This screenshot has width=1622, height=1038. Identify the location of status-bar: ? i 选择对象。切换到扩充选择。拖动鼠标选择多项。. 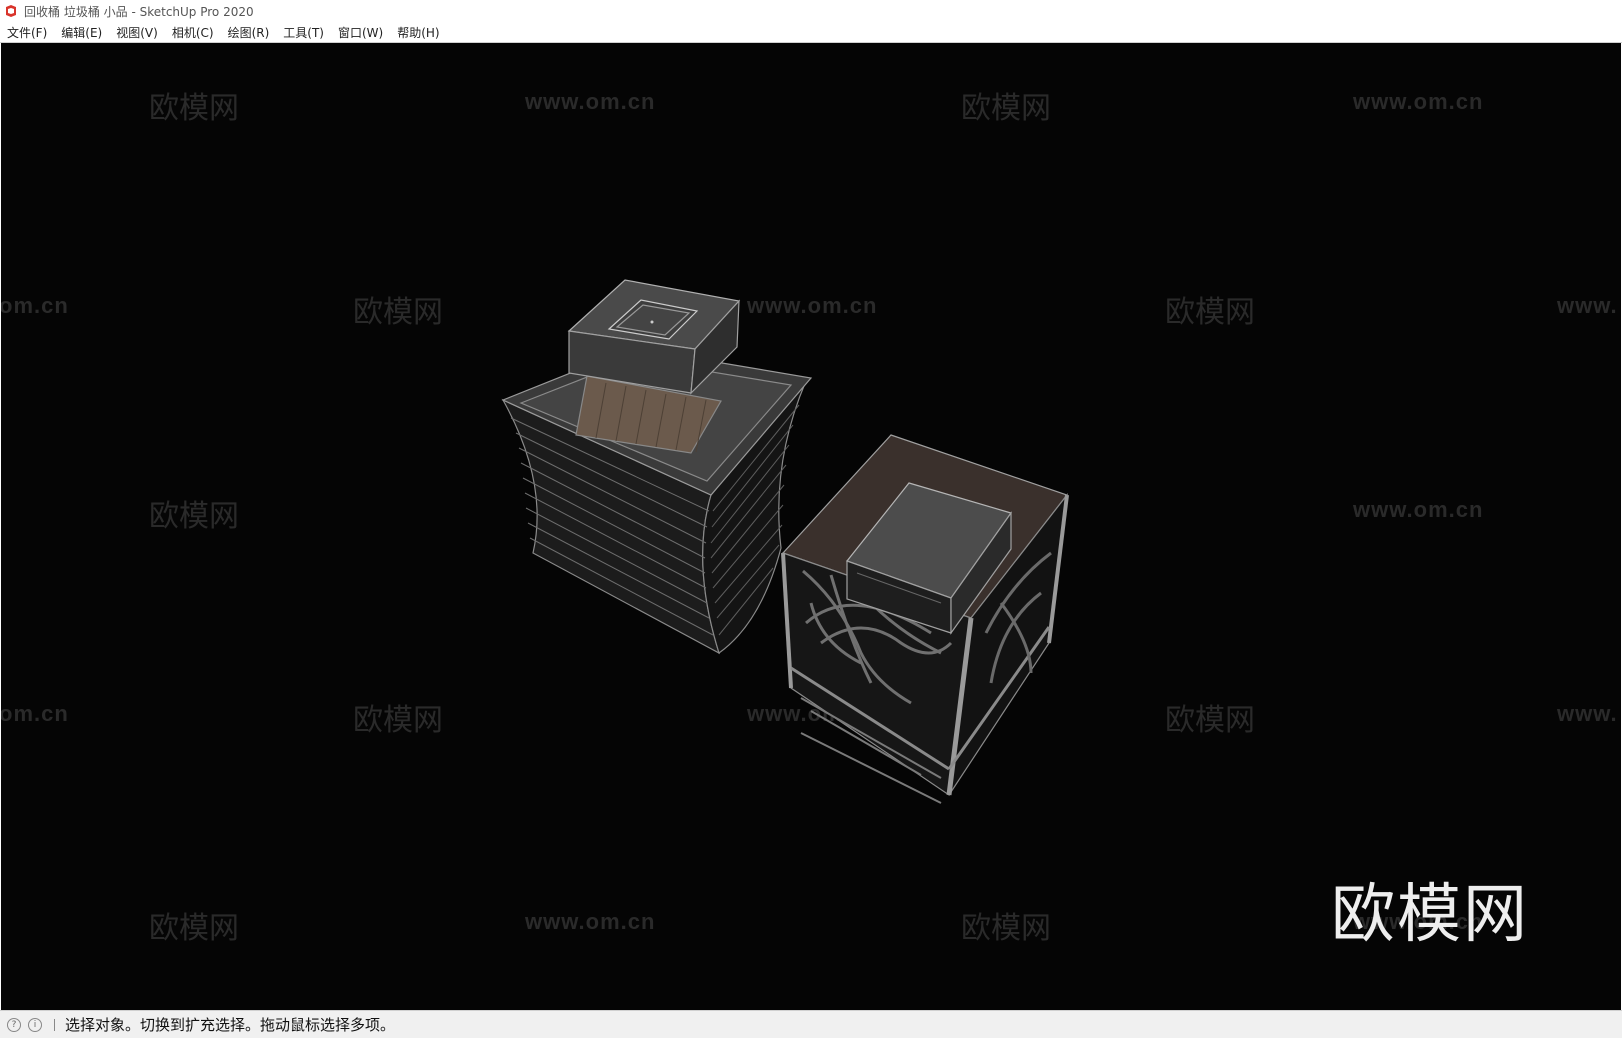
(811, 1024).